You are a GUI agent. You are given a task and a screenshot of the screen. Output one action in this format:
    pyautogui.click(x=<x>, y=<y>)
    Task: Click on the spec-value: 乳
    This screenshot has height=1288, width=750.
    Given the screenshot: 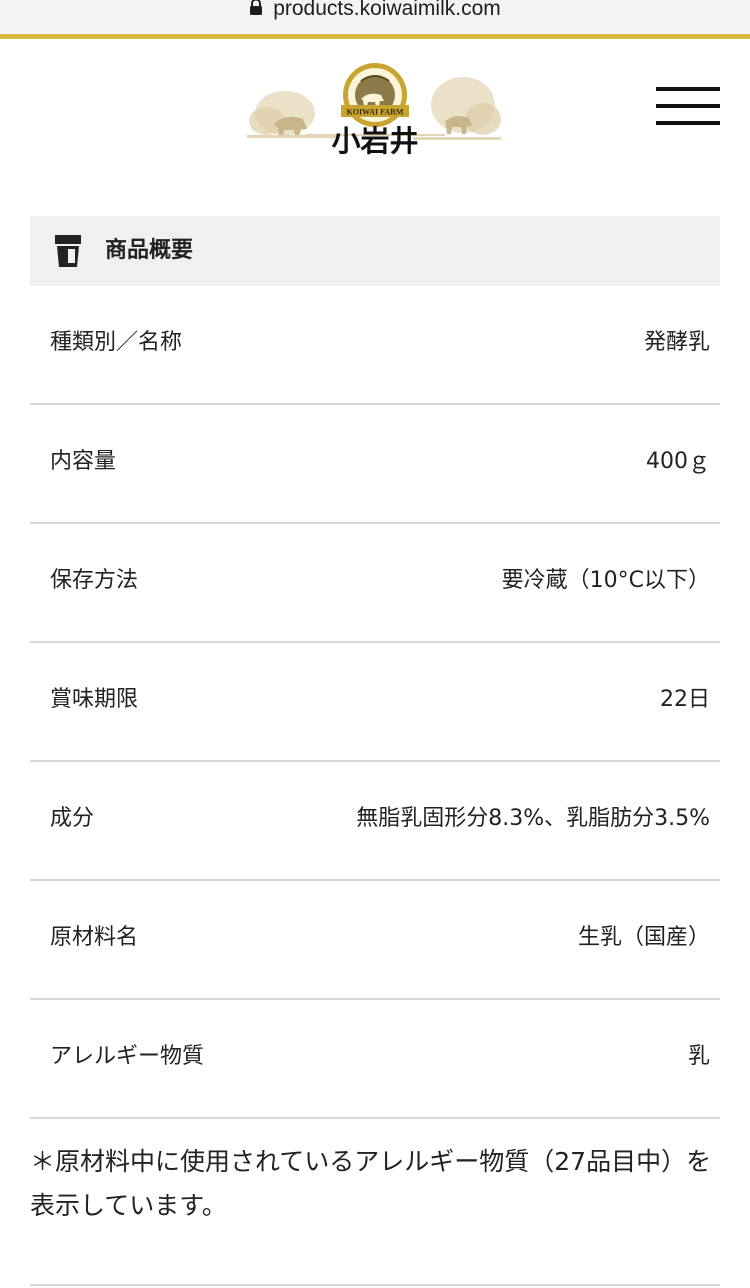 What is the action you would take?
    pyautogui.click(x=698, y=1056)
    